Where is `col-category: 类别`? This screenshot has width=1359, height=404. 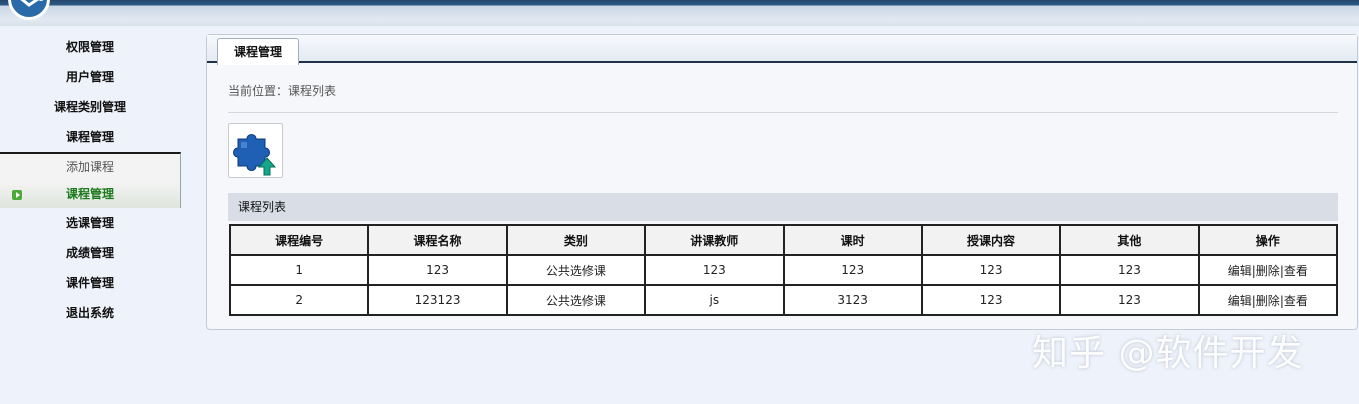 col-category: 类别 is located at coordinates (576, 240).